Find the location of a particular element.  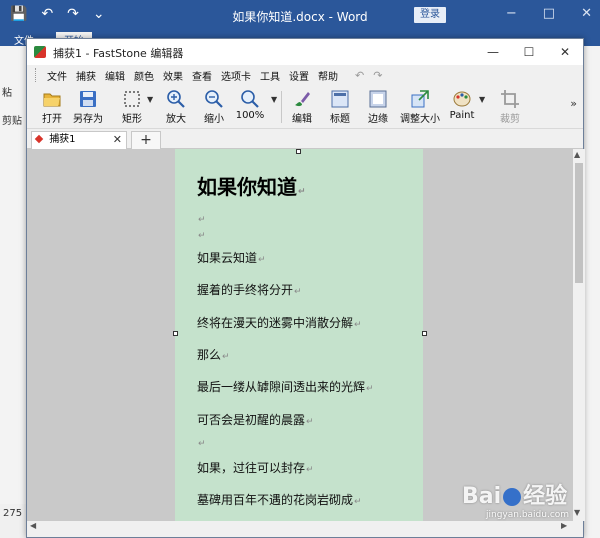

fs-menubar: 文件 捕获 编辑 颜色 效果 查看 选项卡 工具 设置 帮助 ↶ ↷ is located at coordinates (305, 75).